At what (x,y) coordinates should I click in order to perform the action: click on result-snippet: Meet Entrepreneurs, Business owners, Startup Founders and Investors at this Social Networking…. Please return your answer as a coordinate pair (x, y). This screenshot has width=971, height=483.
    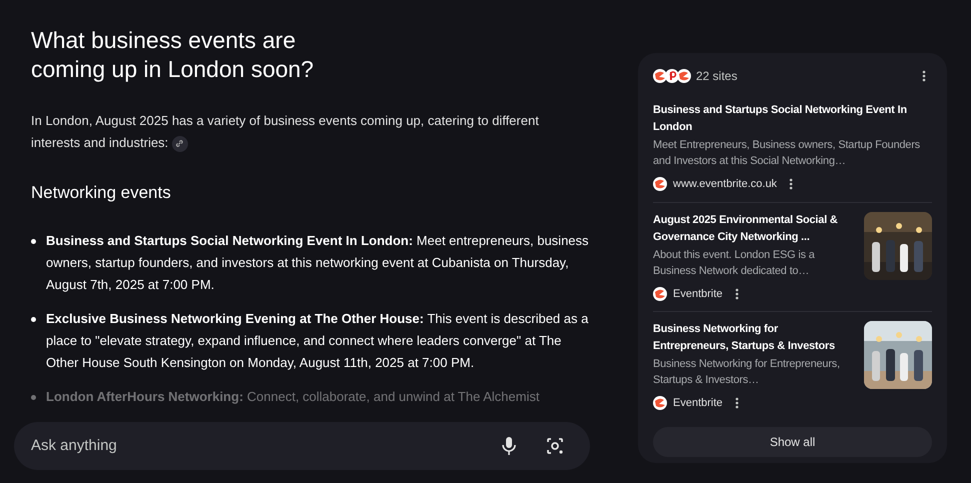
    Looking at the image, I should click on (787, 153).